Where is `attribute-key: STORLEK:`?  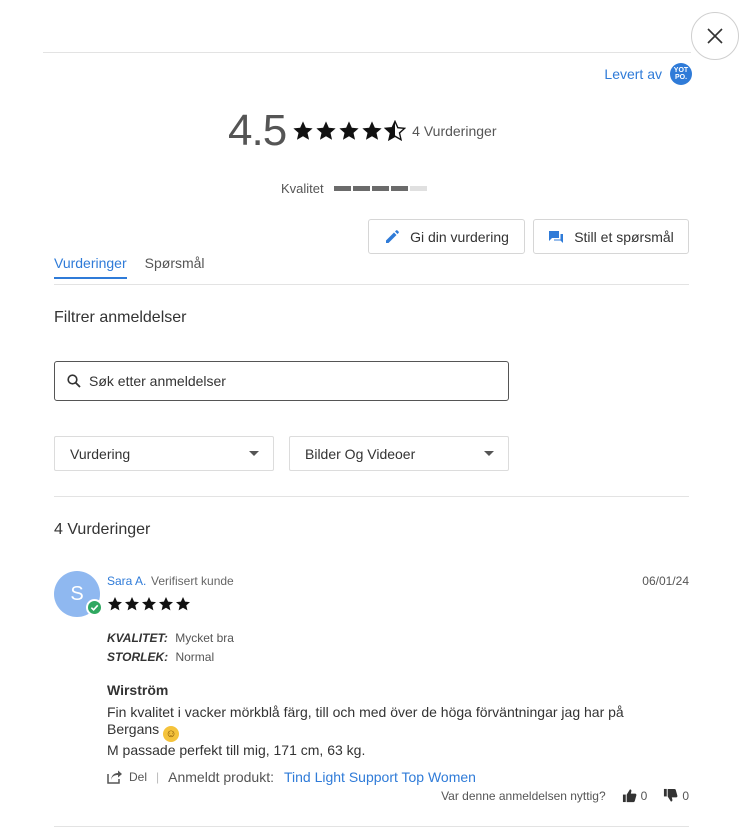
attribute-key: STORLEK: is located at coordinates (138, 657).